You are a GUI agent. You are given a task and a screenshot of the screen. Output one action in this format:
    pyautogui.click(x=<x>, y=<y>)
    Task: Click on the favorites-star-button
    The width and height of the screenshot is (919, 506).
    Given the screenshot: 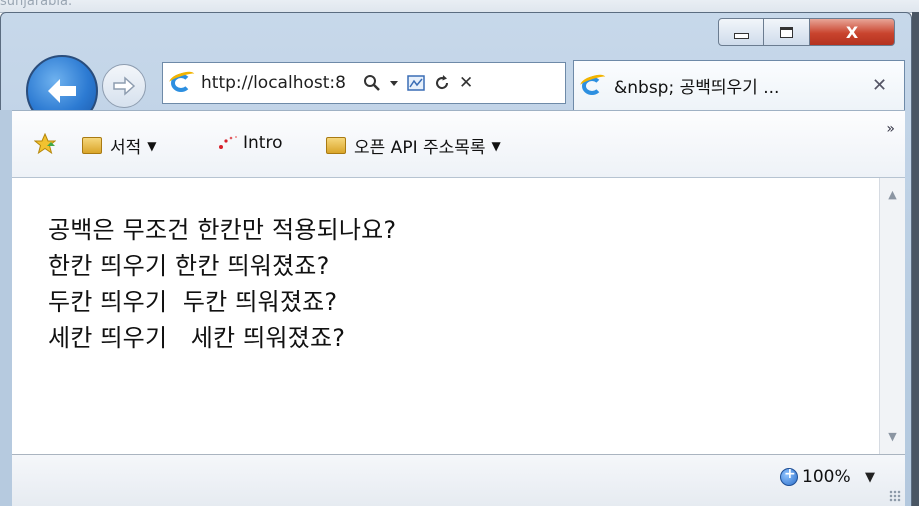 What is the action you would take?
    pyautogui.click(x=45, y=144)
    